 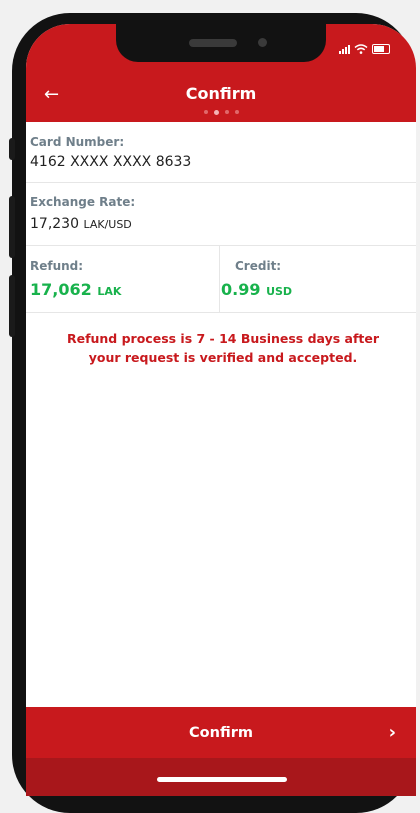 I want to click on confirm-button: Confirm ›, so click(x=221, y=732).